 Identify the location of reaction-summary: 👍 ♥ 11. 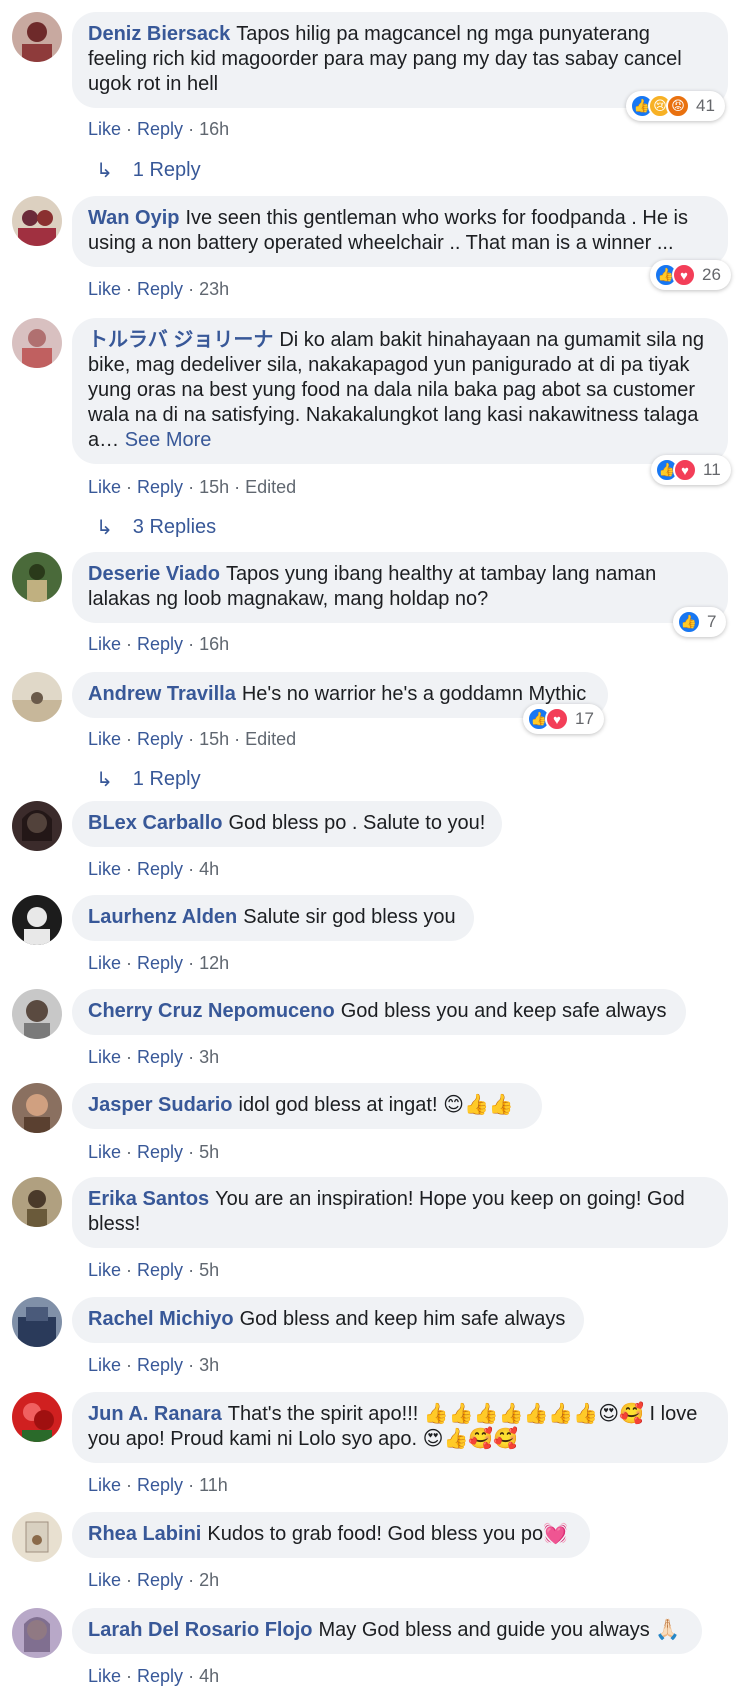
(691, 470).